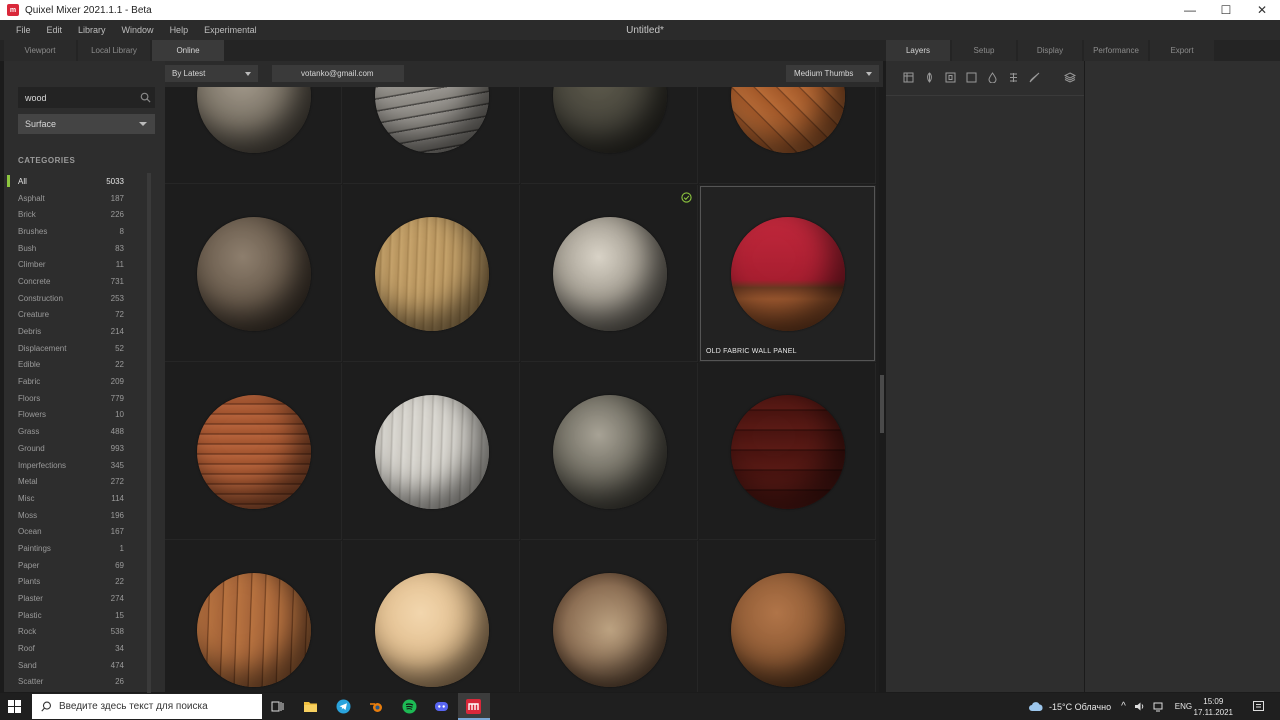 The height and width of the screenshot is (720, 1280). What do you see at coordinates (376, 706) in the screenshot?
I see `blender-icon` at bounding box center [376, 706].